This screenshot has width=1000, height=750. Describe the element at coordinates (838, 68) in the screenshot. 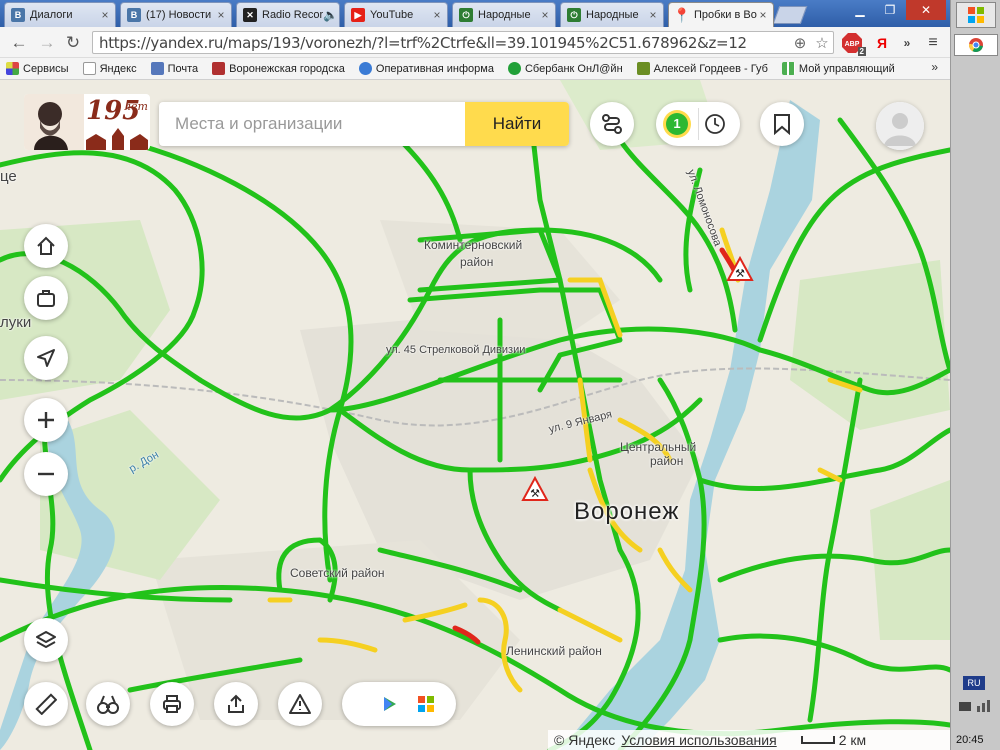

I see `bookmark-management: Мой управляющий` at that location.